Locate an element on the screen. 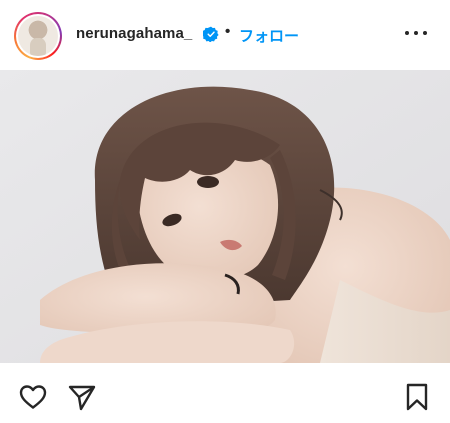  heart-icon is located at coordinates (33, 397).